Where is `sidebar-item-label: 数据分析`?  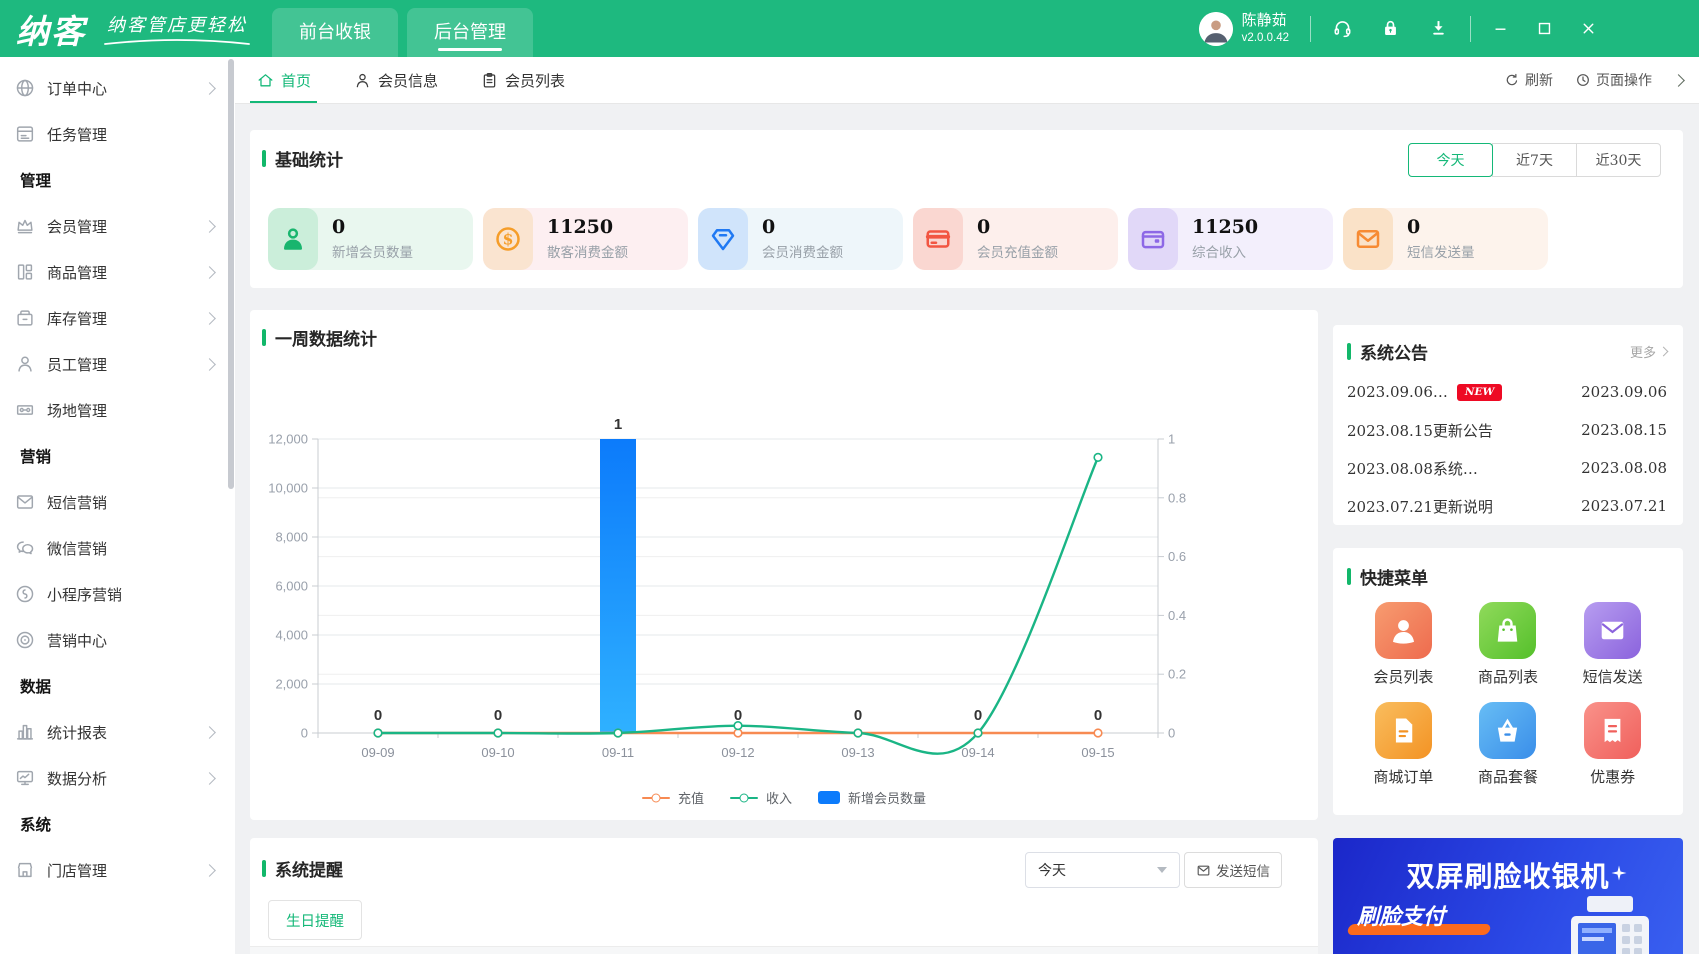
sidebar-item-label: 数据分析 is located at coordinates (77, 779).